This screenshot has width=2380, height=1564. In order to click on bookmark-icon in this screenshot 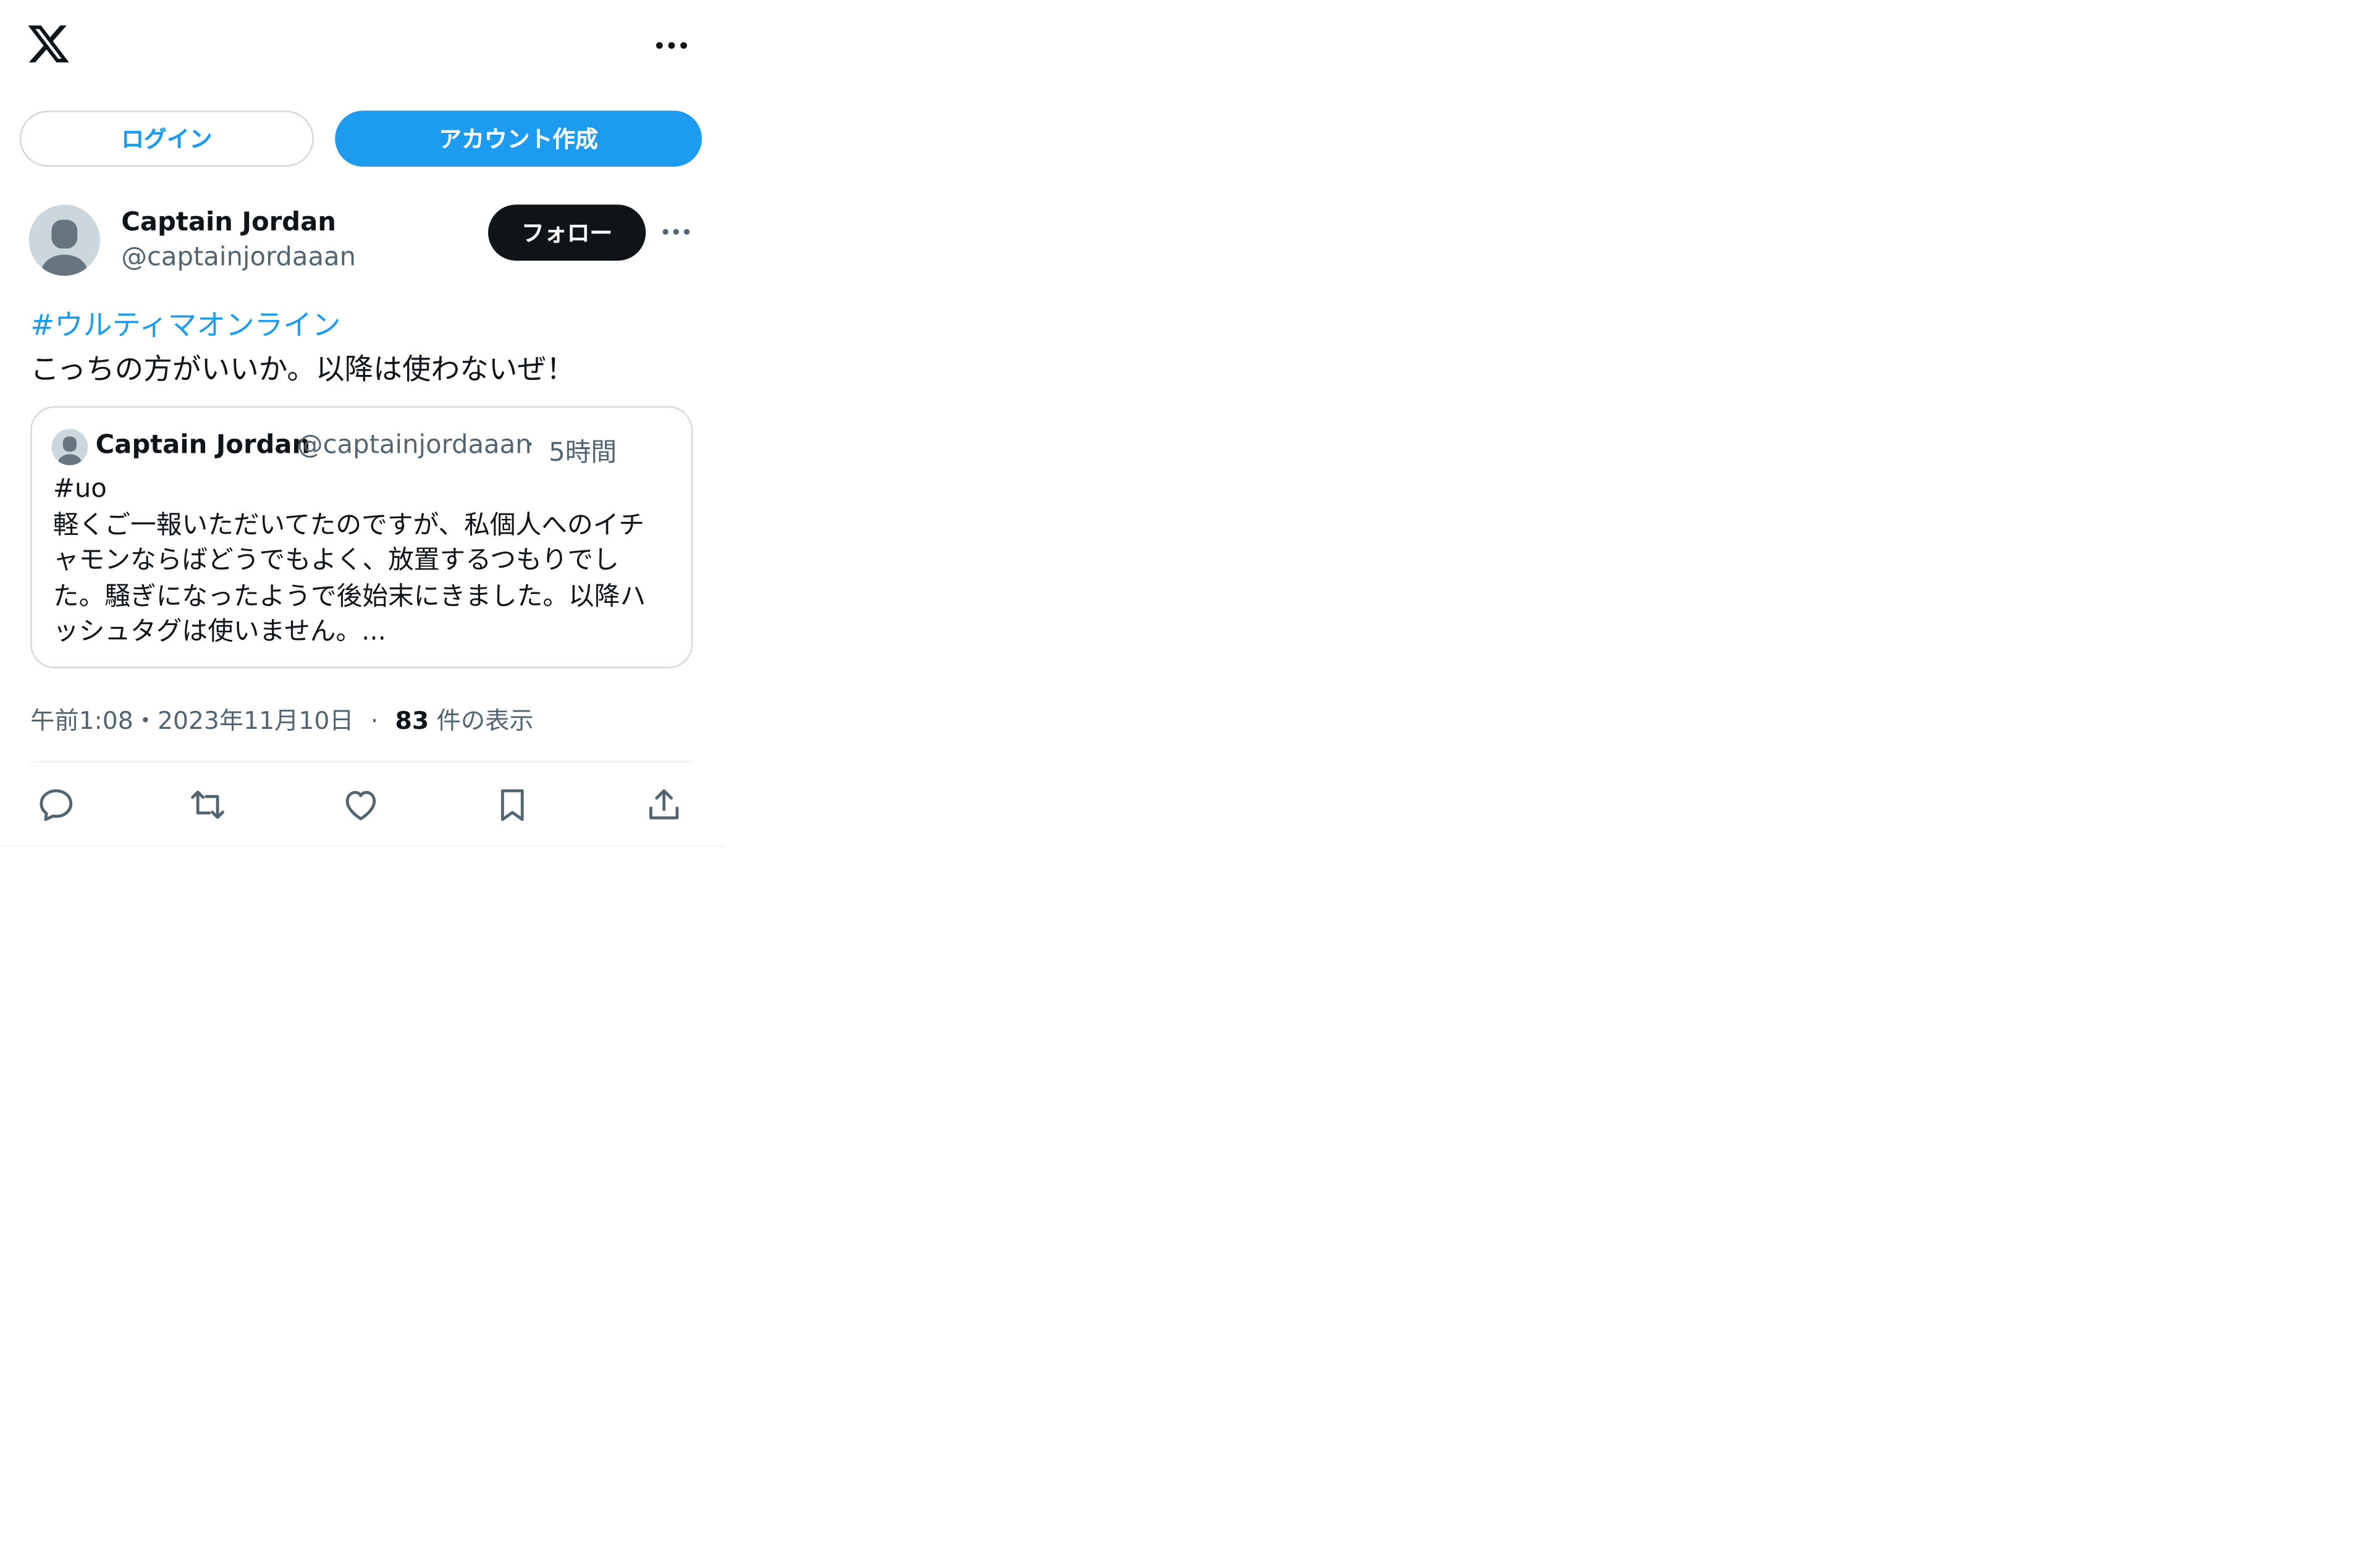, I will do `click(512, 805)`.